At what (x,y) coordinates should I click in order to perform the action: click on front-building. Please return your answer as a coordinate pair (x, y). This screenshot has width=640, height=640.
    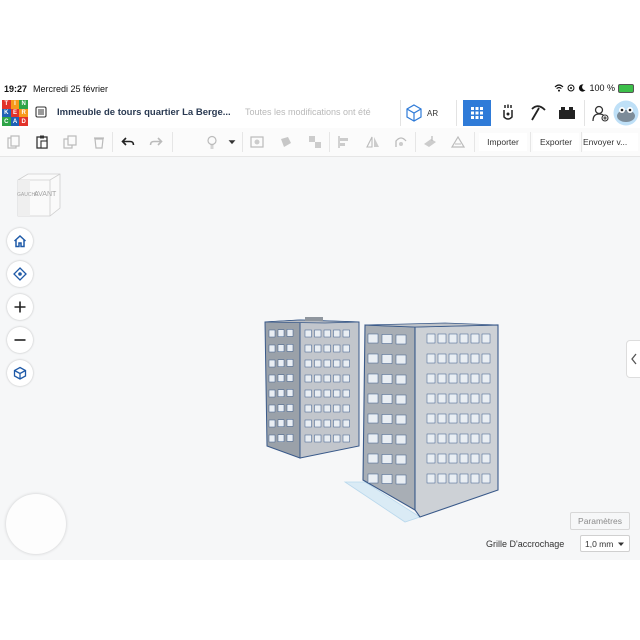
    Looking at the image, I should click on (430, 420).